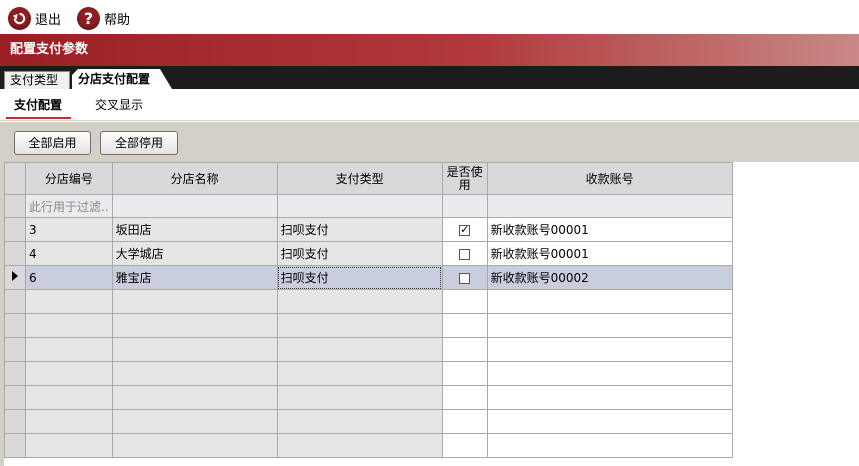 Image resolution: width=859 pixels, height=466 pixels. What do you see at coordinates (52, 143) in the screenshot?
I see `enable-all-button: 全部启用` at bounding box center [52, 143].